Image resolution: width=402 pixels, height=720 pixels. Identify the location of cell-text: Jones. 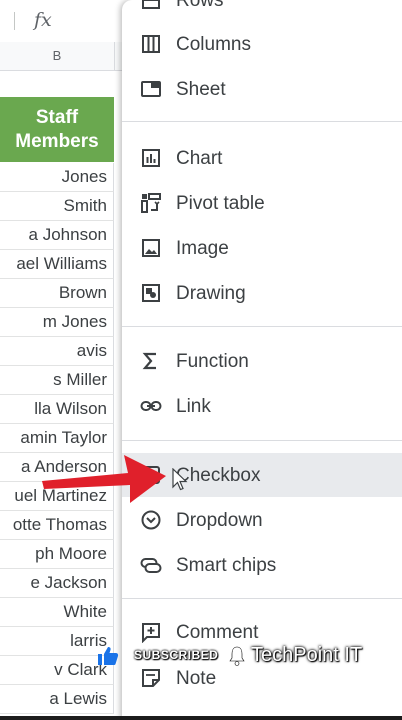
(84, 176).